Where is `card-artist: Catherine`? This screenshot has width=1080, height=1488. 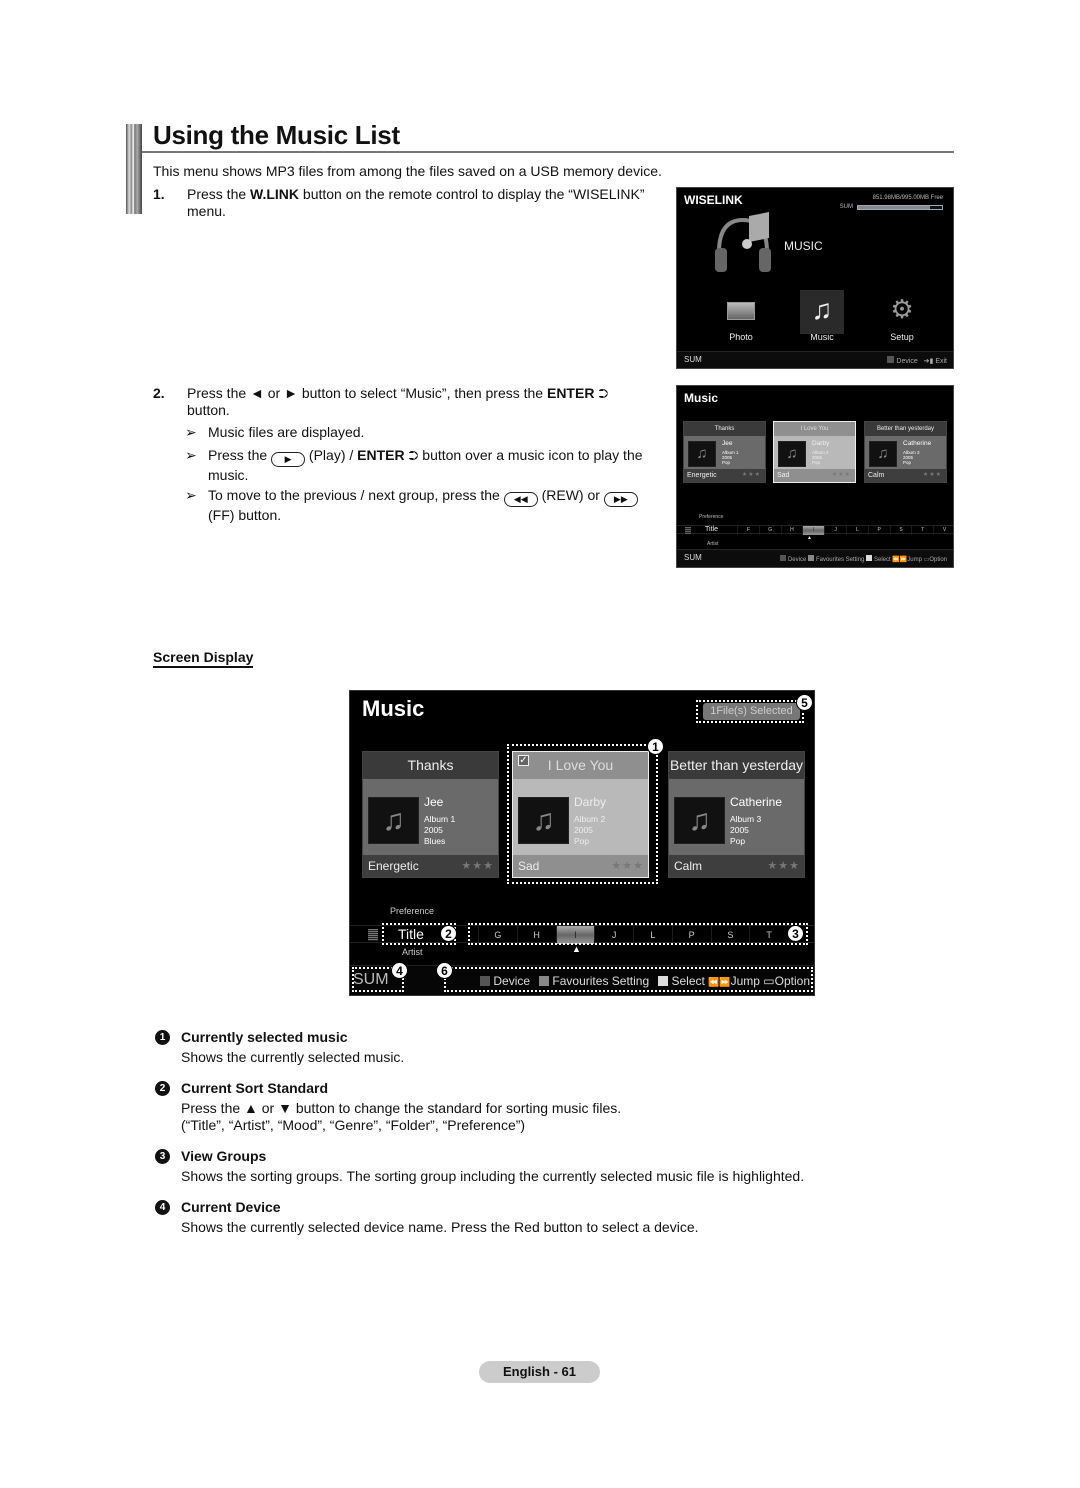
card-artist: Catherine is located at coordinates (756, 802).